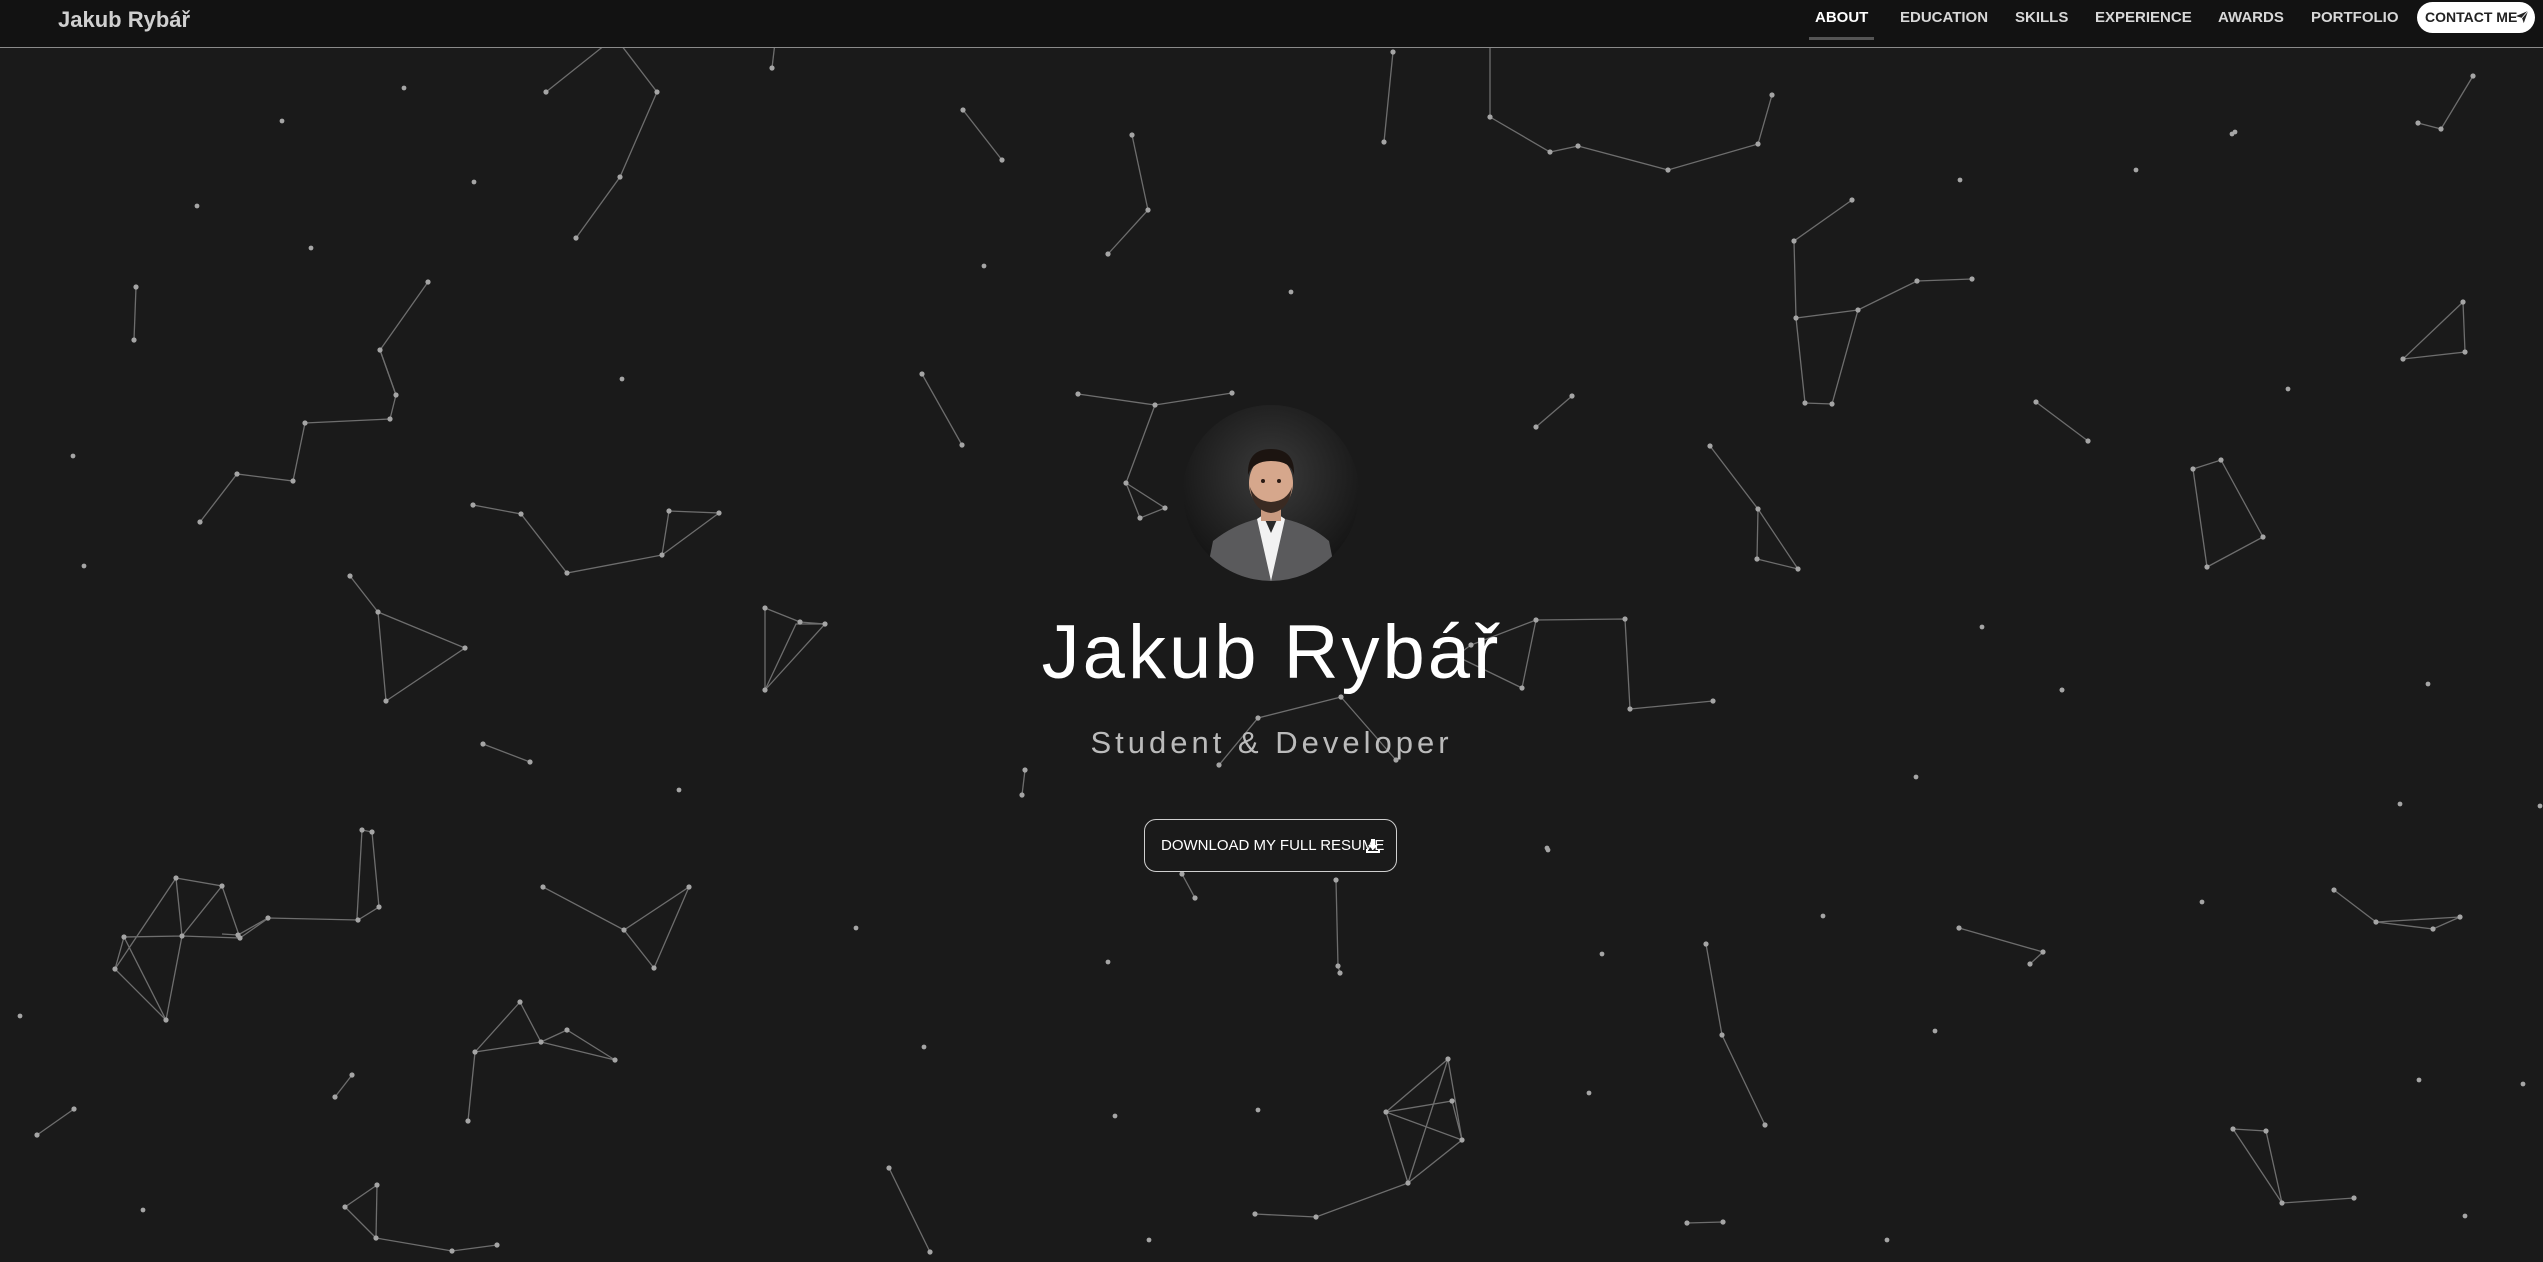 The height and width of the screenshot is (1262, 2543). What do you see at coordinates (1373, 846) in the screenshot?
I see `download-icon` at bounding box center [1373, 846].